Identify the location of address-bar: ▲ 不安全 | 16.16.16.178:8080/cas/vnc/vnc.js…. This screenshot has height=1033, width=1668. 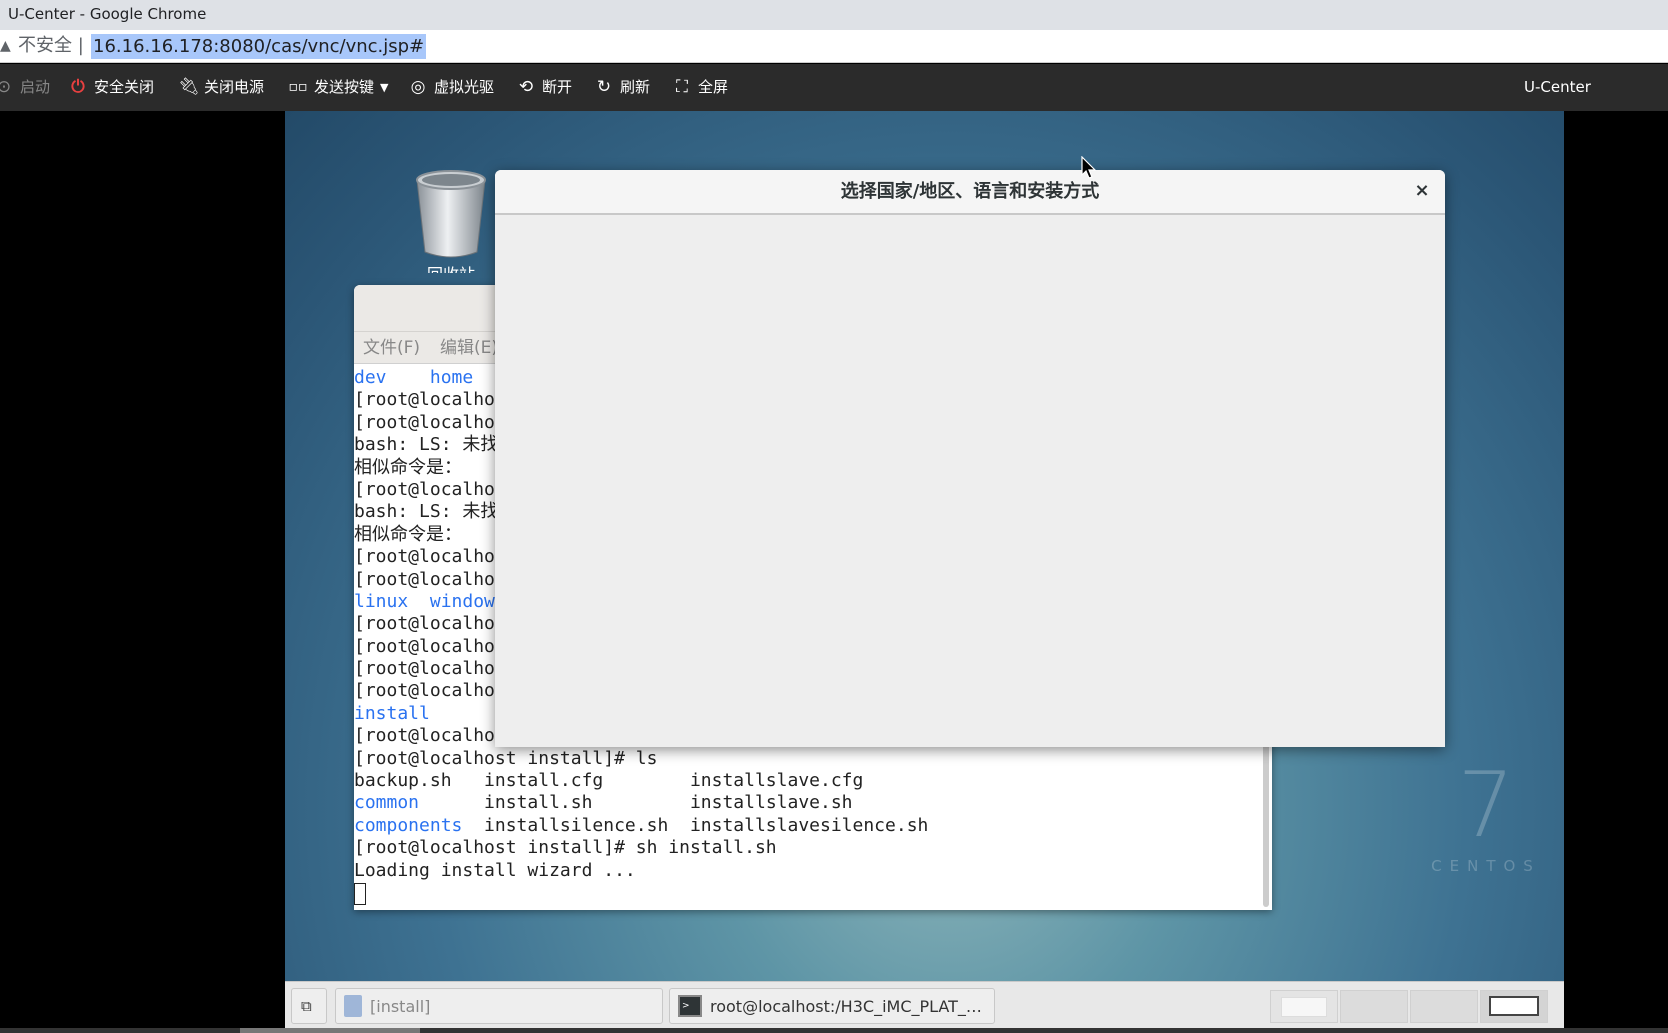
(834, 46).